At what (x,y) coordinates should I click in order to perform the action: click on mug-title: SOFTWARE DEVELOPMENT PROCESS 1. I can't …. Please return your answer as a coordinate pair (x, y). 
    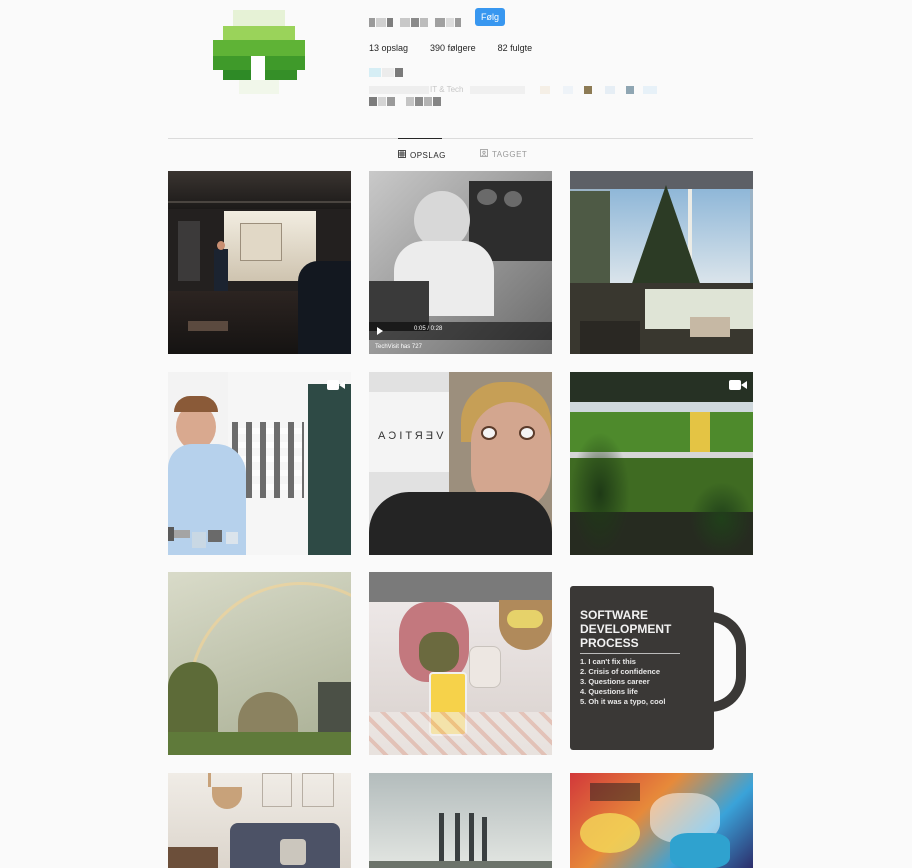
    Looking at the image, I should click on (645, 657).